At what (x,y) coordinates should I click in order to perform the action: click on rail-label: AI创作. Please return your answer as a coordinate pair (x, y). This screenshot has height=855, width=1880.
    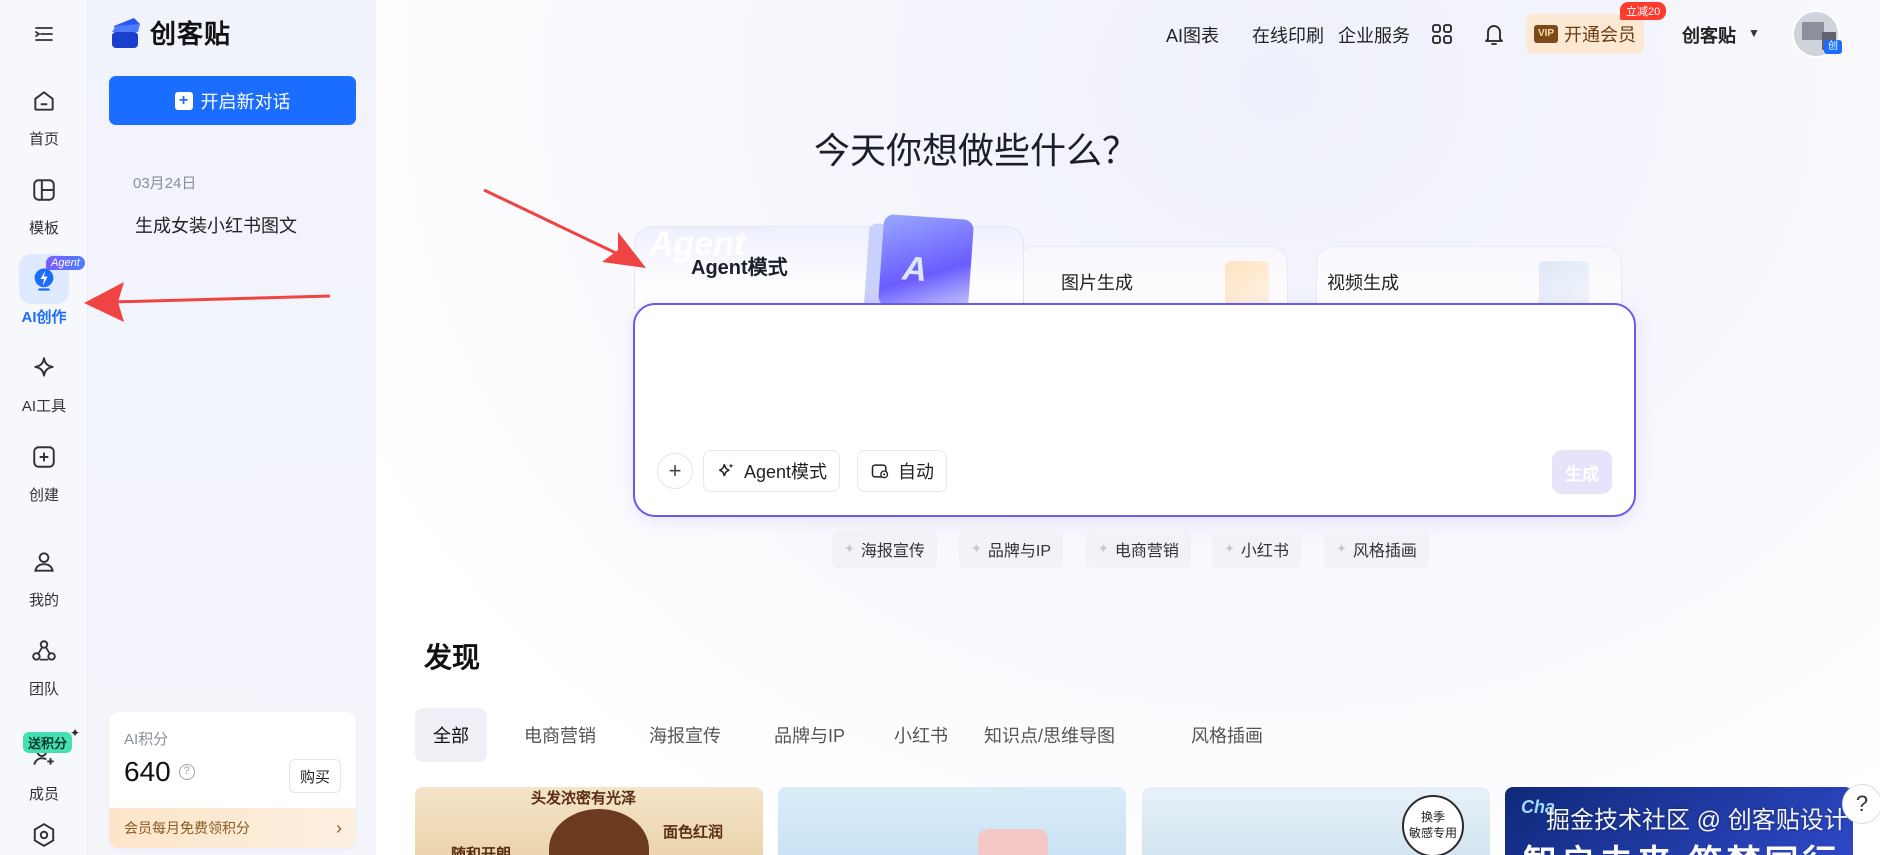
    Looking at the image, I should click on (44, 317).